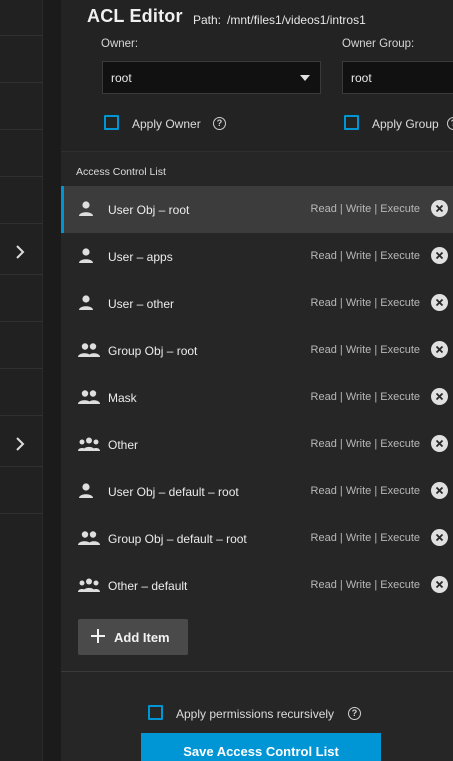 This screenshot has height=761, width=453. What do you see at coordinates (121, 172) in the screenshot?
I see `acl-heading: Access Control List` at bounding box center [121, 172].